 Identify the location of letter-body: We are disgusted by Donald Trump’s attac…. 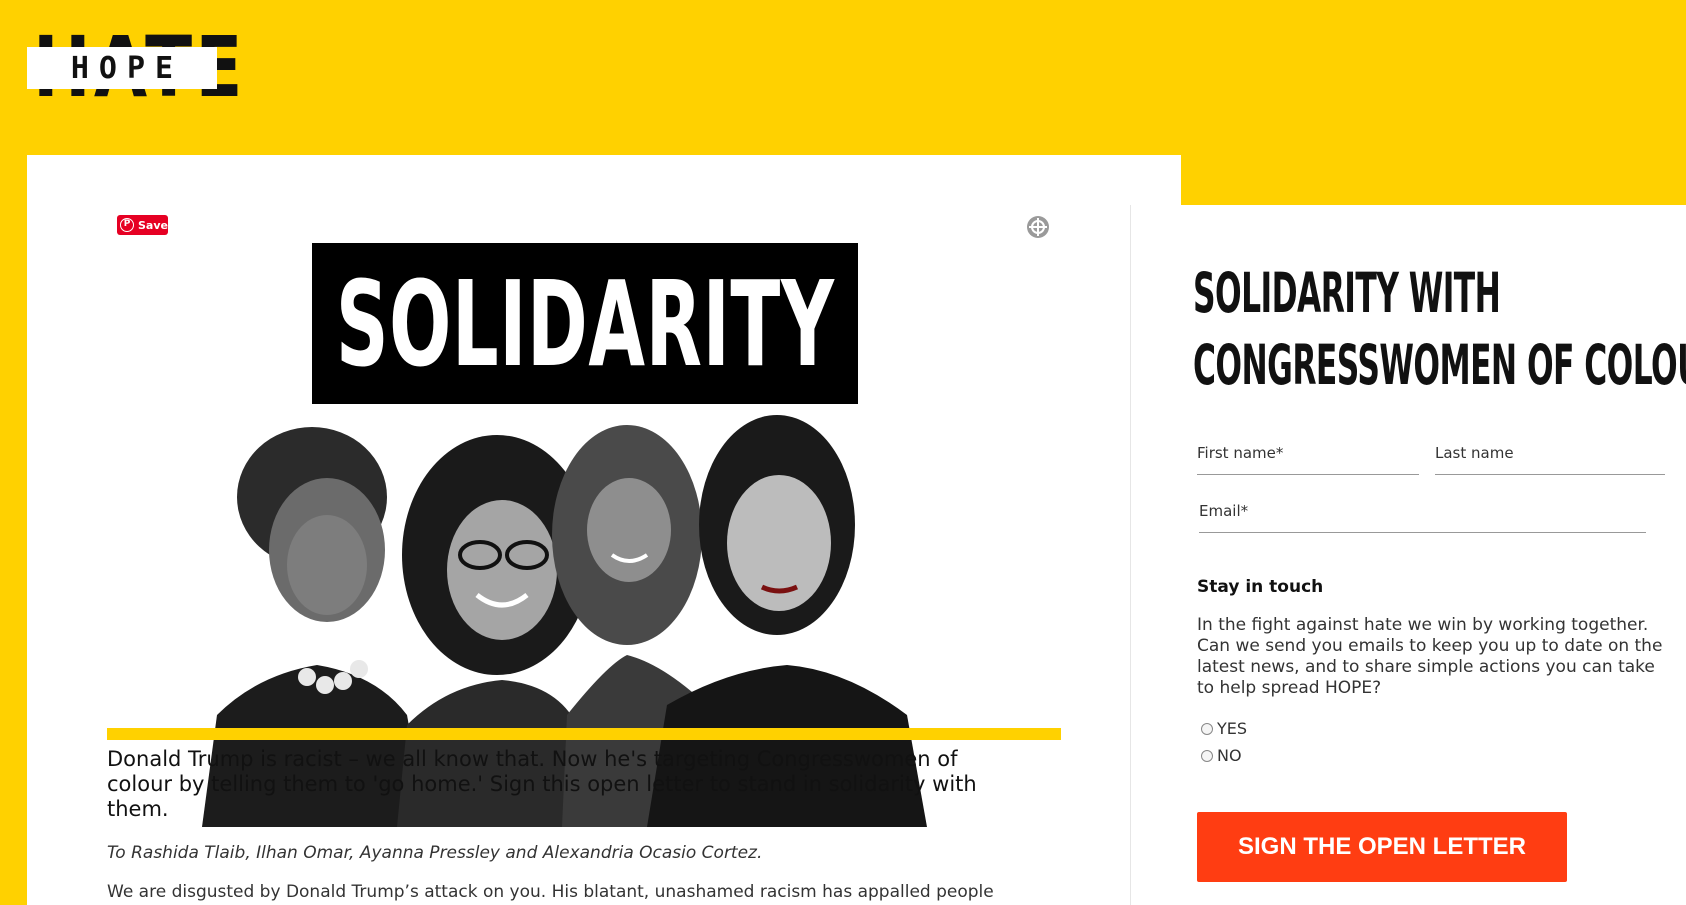
(550, 892).